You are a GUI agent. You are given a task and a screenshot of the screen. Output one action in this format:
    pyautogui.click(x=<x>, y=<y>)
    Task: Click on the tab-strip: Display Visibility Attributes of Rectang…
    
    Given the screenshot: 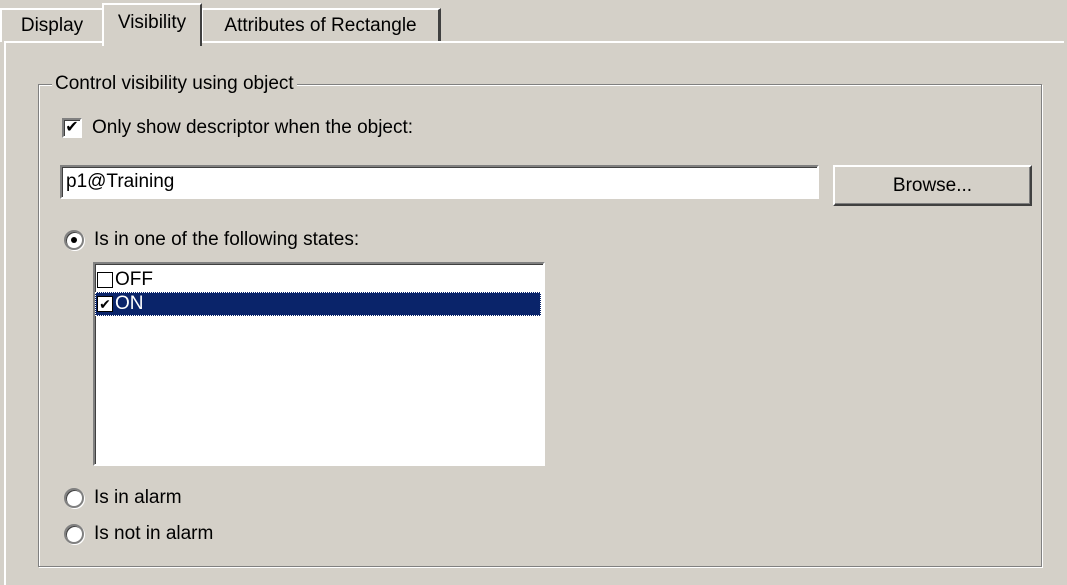 What is the action you would take?
    pyautogui.click(x=533, y=23)
    